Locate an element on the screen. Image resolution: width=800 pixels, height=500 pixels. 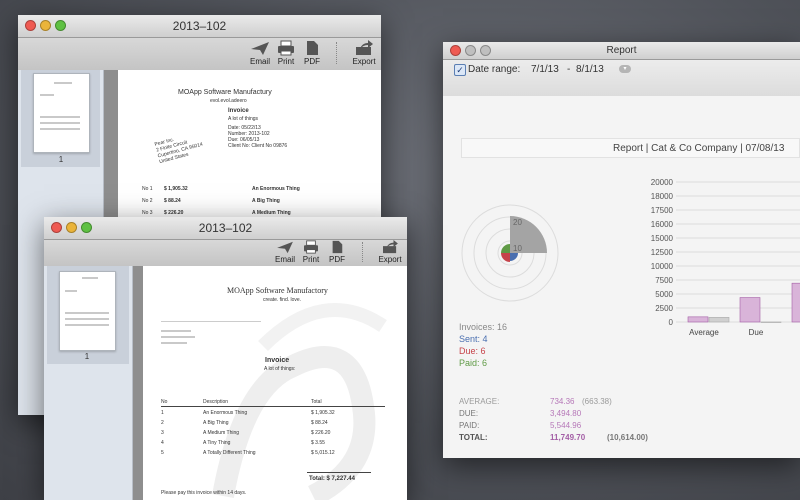
summary-value: 3,494.80 is located at coordinates (566, 413).